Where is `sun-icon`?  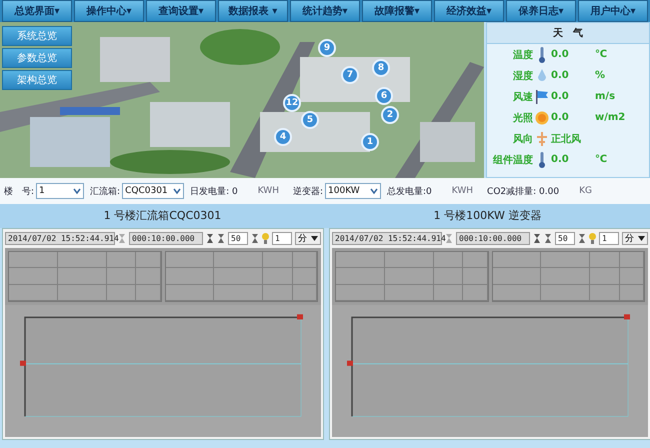 sun-icon is located at coordinates (542, 117).